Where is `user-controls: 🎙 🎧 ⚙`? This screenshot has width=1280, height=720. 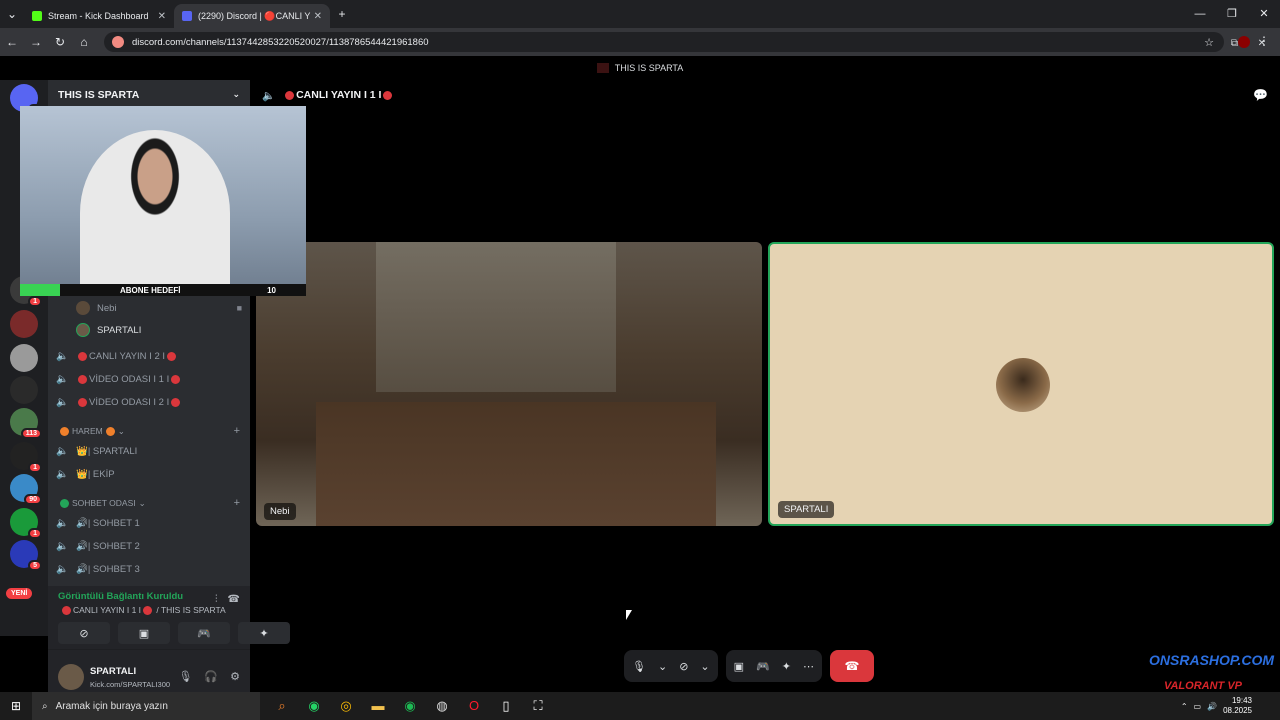 user-controls: 🎙 🎧 ⚙ is located at coordinates (209, 676).